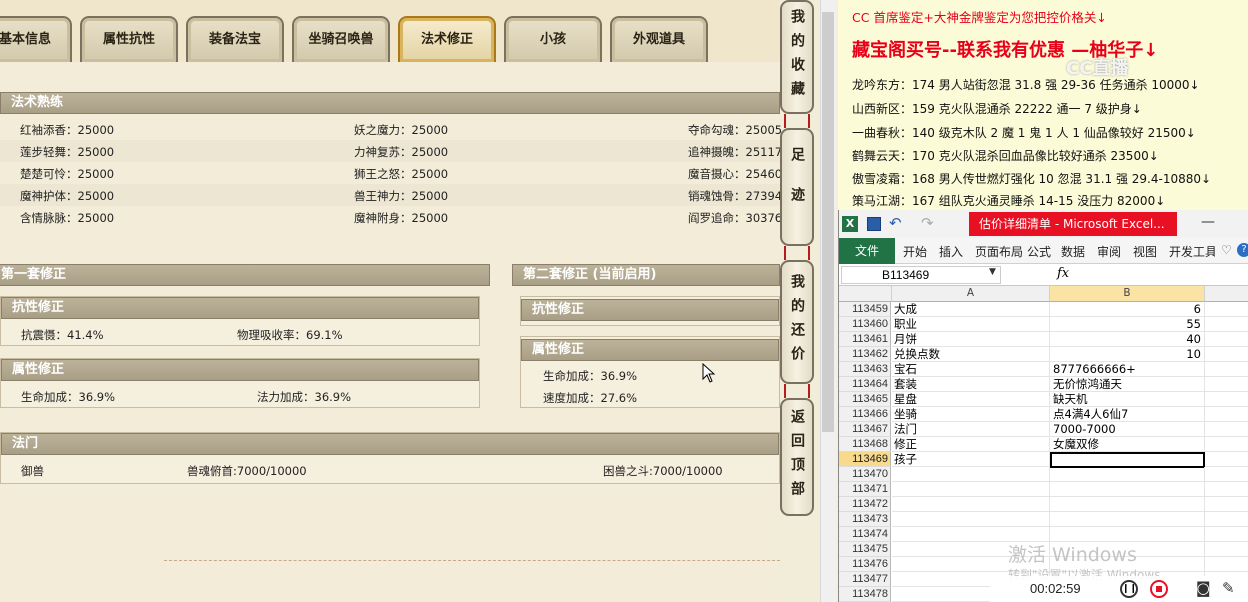  What do you see at coordinates (797, 322) in the screenshot?
I see `my-counteroffer-button: 我的还价` at bounding box center [797, 322].